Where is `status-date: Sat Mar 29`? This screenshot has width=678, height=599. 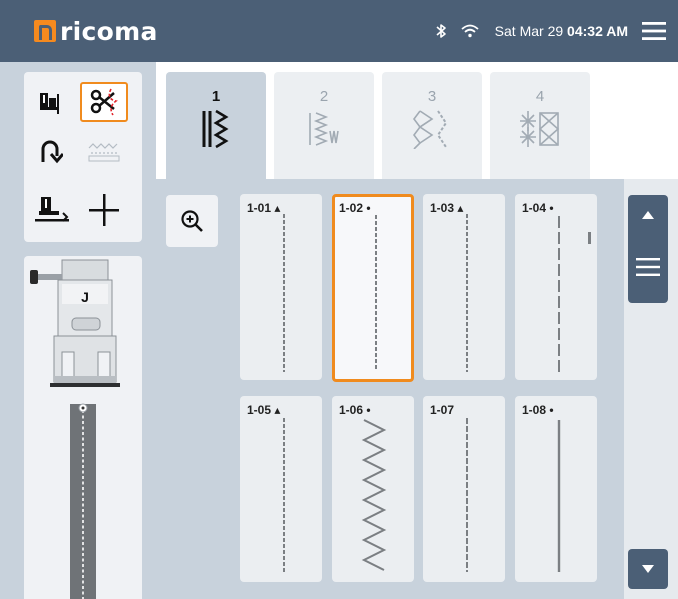
status-date: Sat Mar 29 is located at coordinates (529, 31).